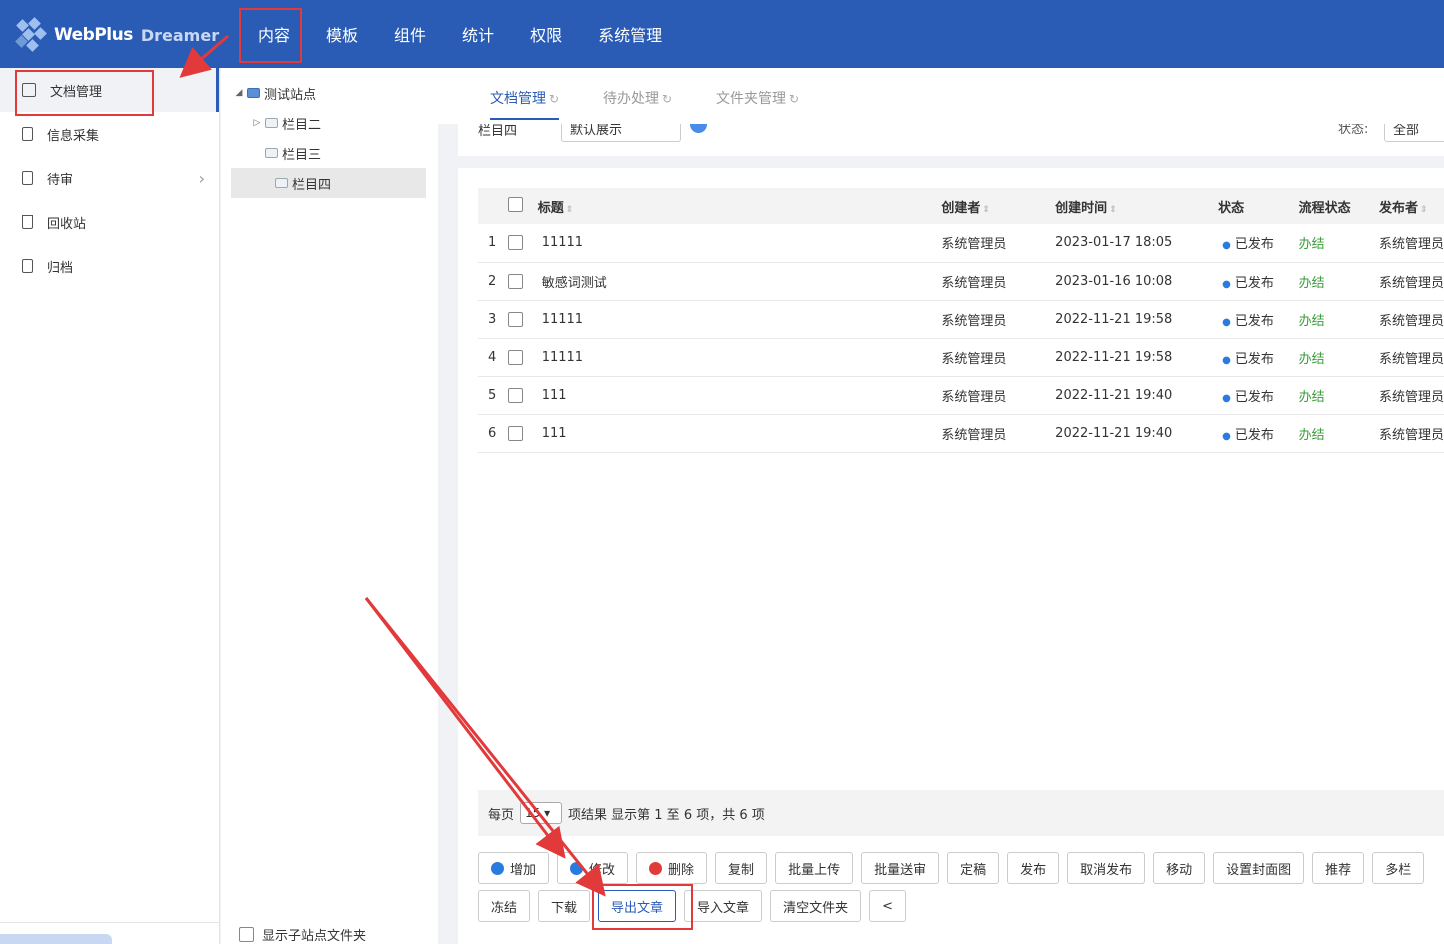 This screenshot has height=944, width=1444. Describe the element at coordinates (329, 93) in the screenshot. I see `tree-node-site: ◢ 测试站点` at that location.